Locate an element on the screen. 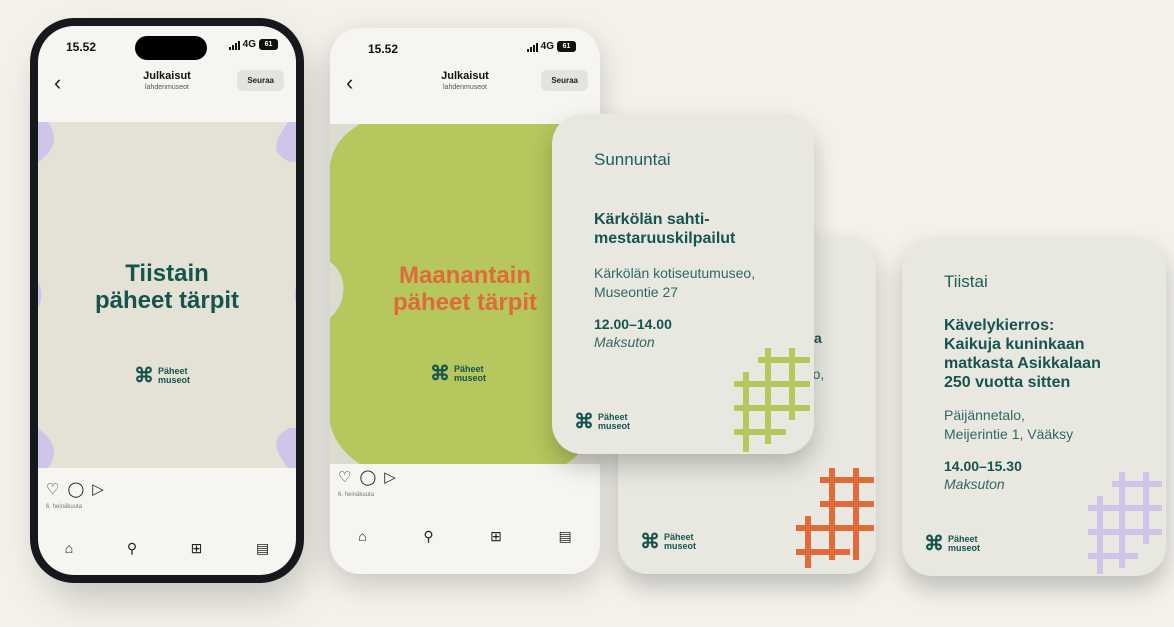 The height and width of the screenshot is (627, 1174). post-headline: Tiistain päheet tärpit is located at coordinates (167, 287).